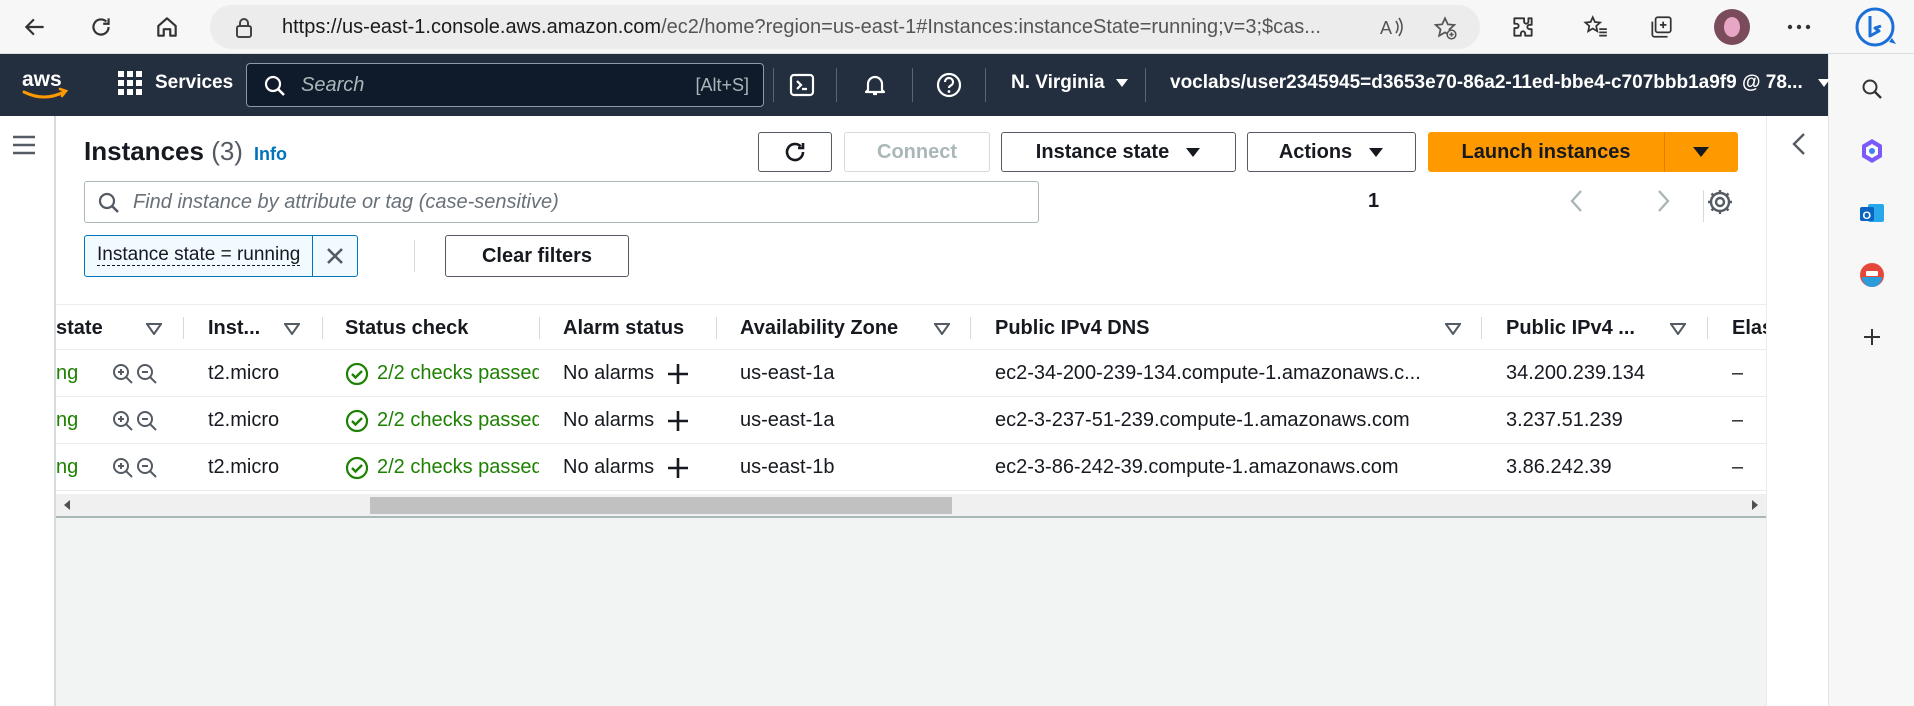 This screenshot has width=1914, height=706. What do you see at coordinates (406, 328) in the screenshot?
I see `column-header-status-check: Status check` at bounding box center [406, 328].